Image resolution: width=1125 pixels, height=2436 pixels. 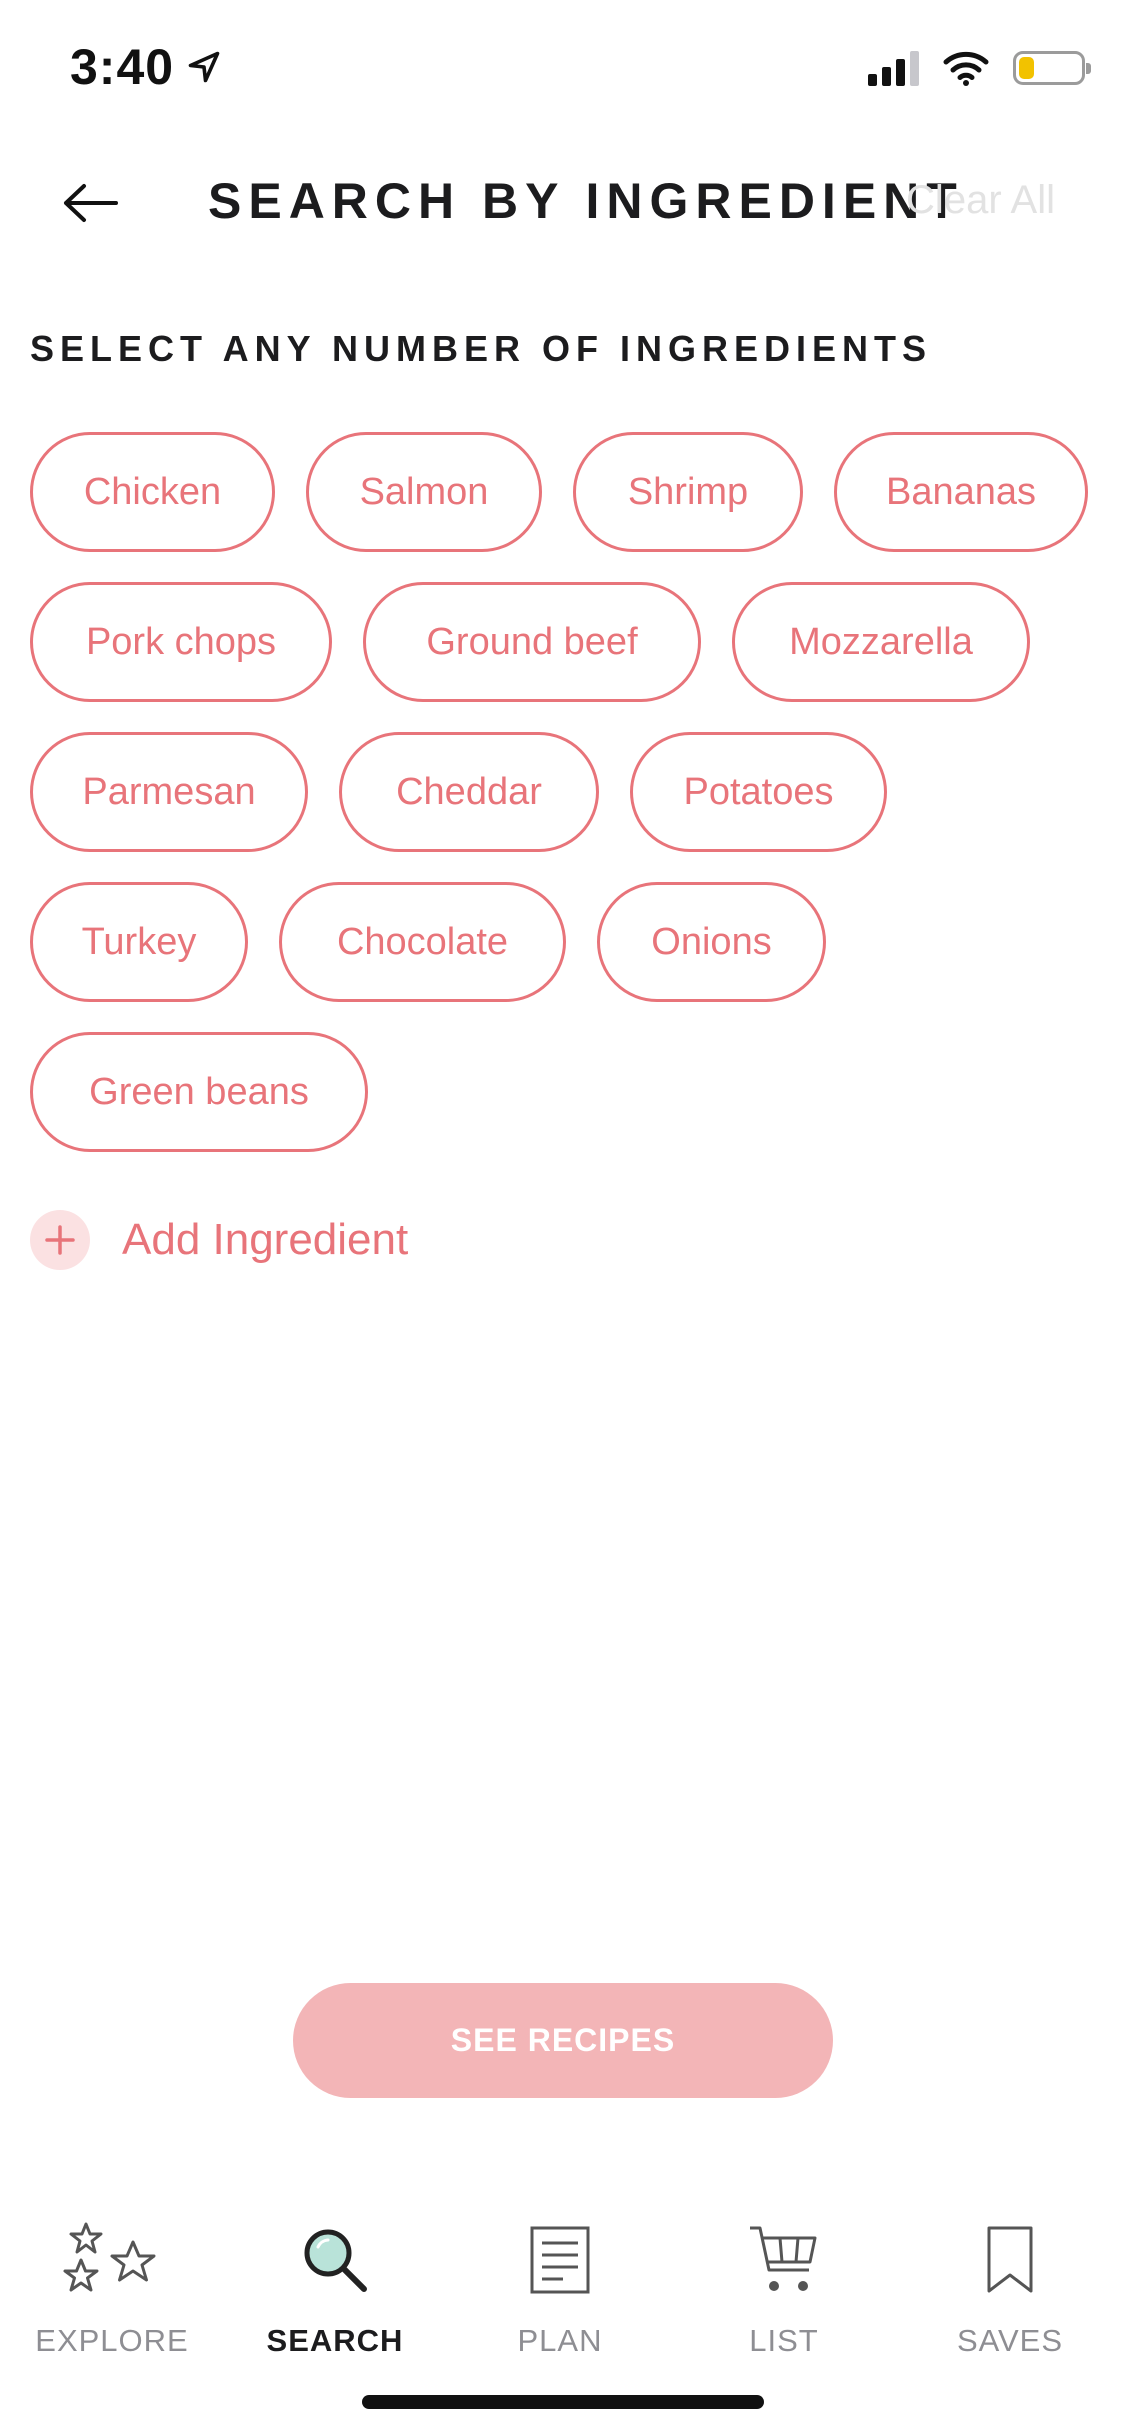 I want to click on cellular-signal-icon, so click(x=893, y=68).